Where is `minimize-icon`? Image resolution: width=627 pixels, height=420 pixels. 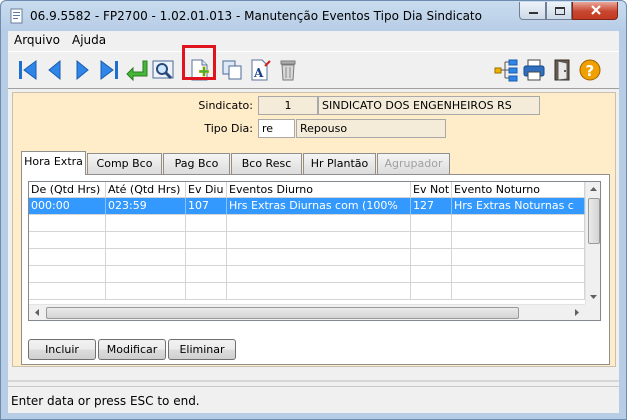 minimize-icon is located at coordinates (533, 13).